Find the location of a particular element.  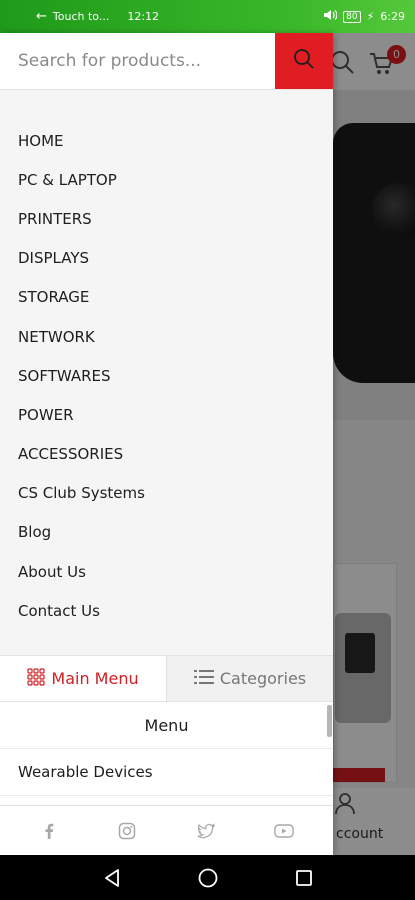

volume-icon is located at coordinates (330, 16).